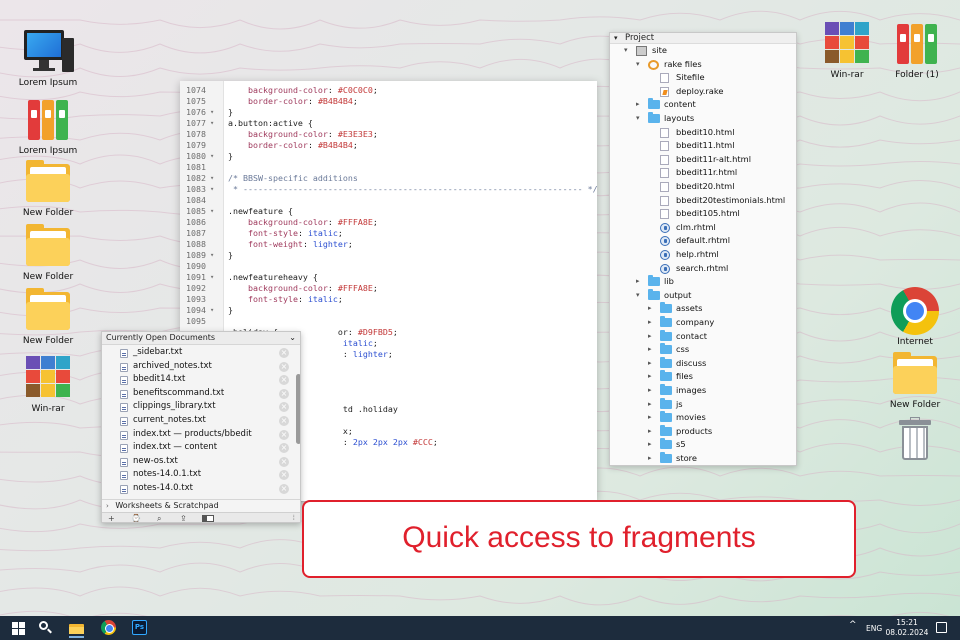  I want to click on project-tree-item: default.rhtml, so click(703, 241).